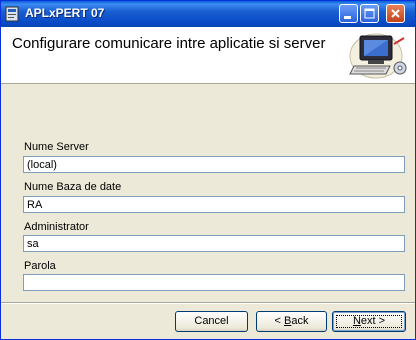 This screenshot has width=416, height=340. Describe the element at coordinates (73, 187) in the screenshot. I see `database-name-label: Nume Baza de date` at that location.